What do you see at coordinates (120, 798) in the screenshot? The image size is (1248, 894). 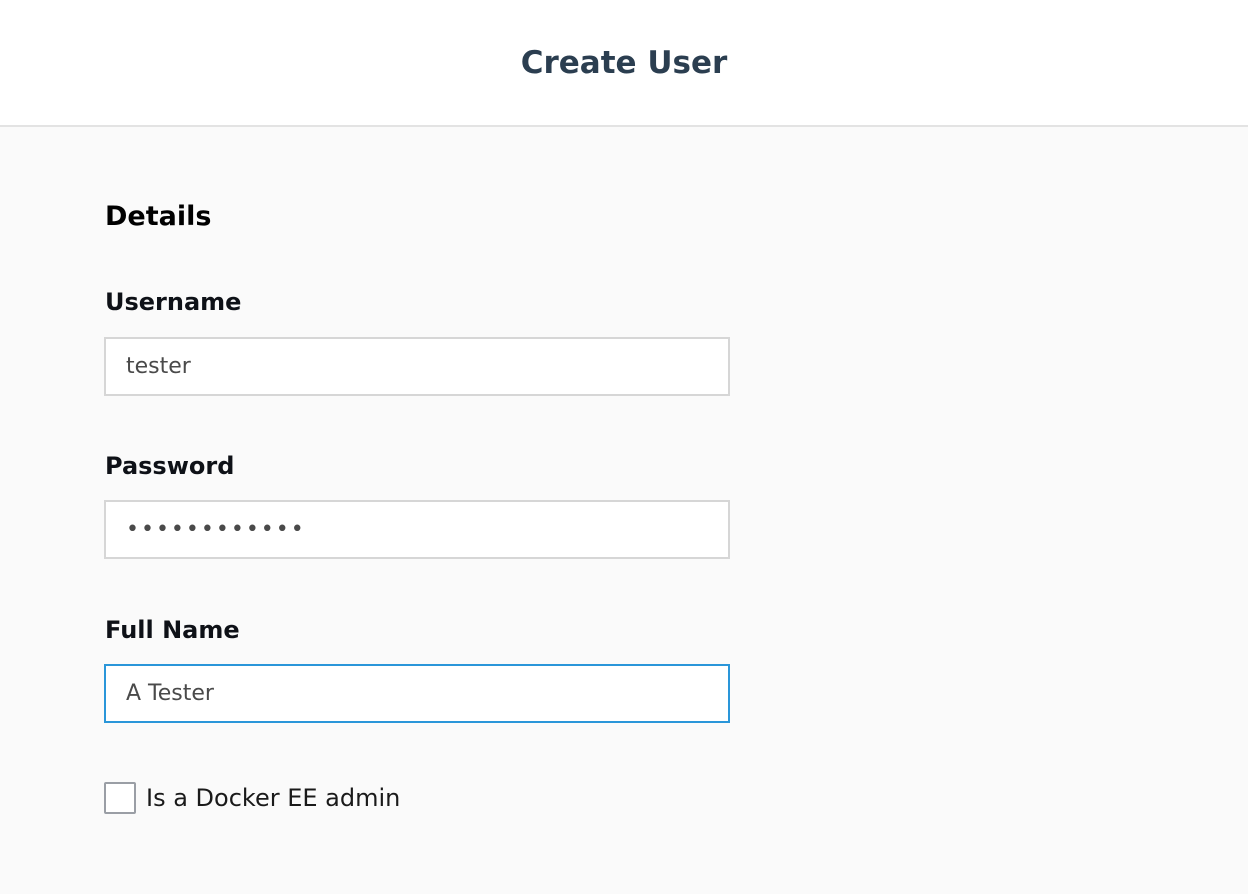 I see `admin-checkbox` at bounding box center [120, 798].